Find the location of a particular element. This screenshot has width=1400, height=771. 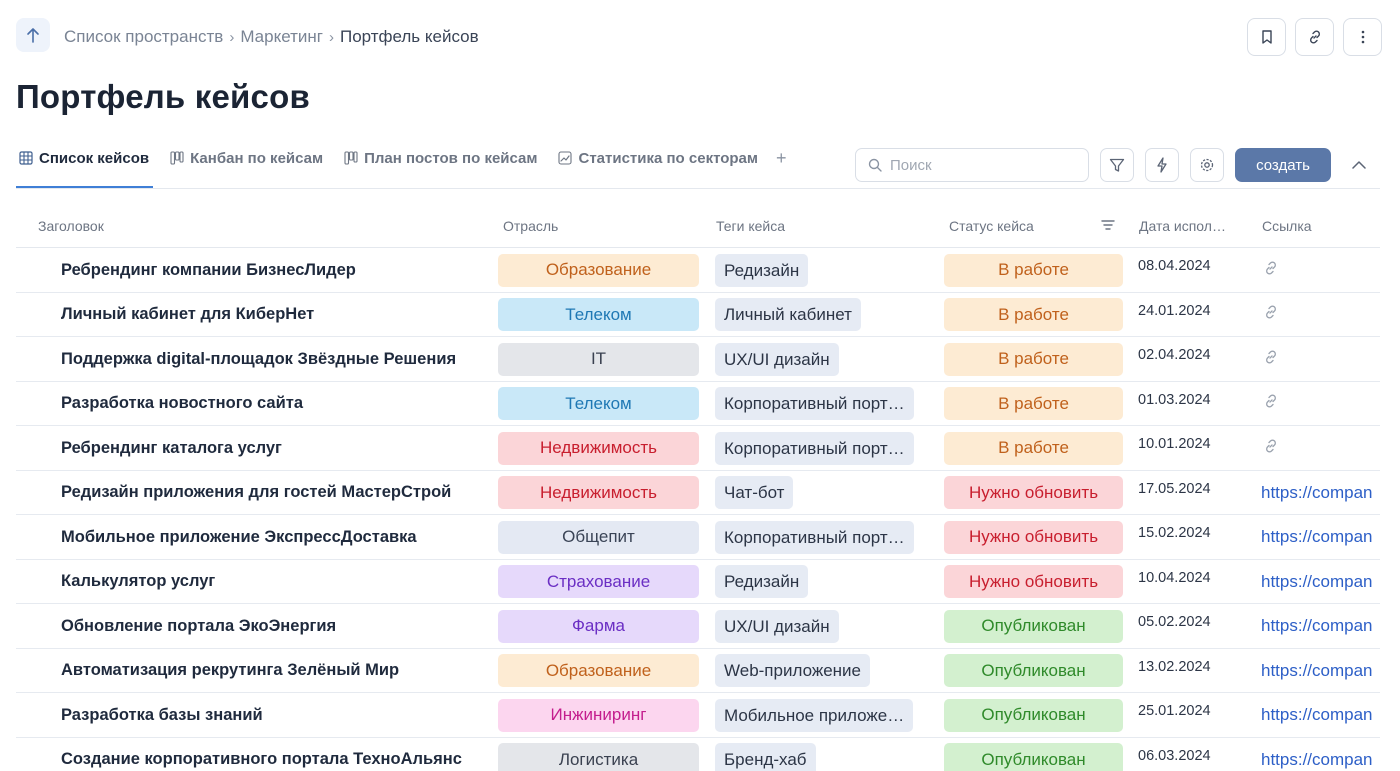

collapse-button is located at coordinates (1359, 165).